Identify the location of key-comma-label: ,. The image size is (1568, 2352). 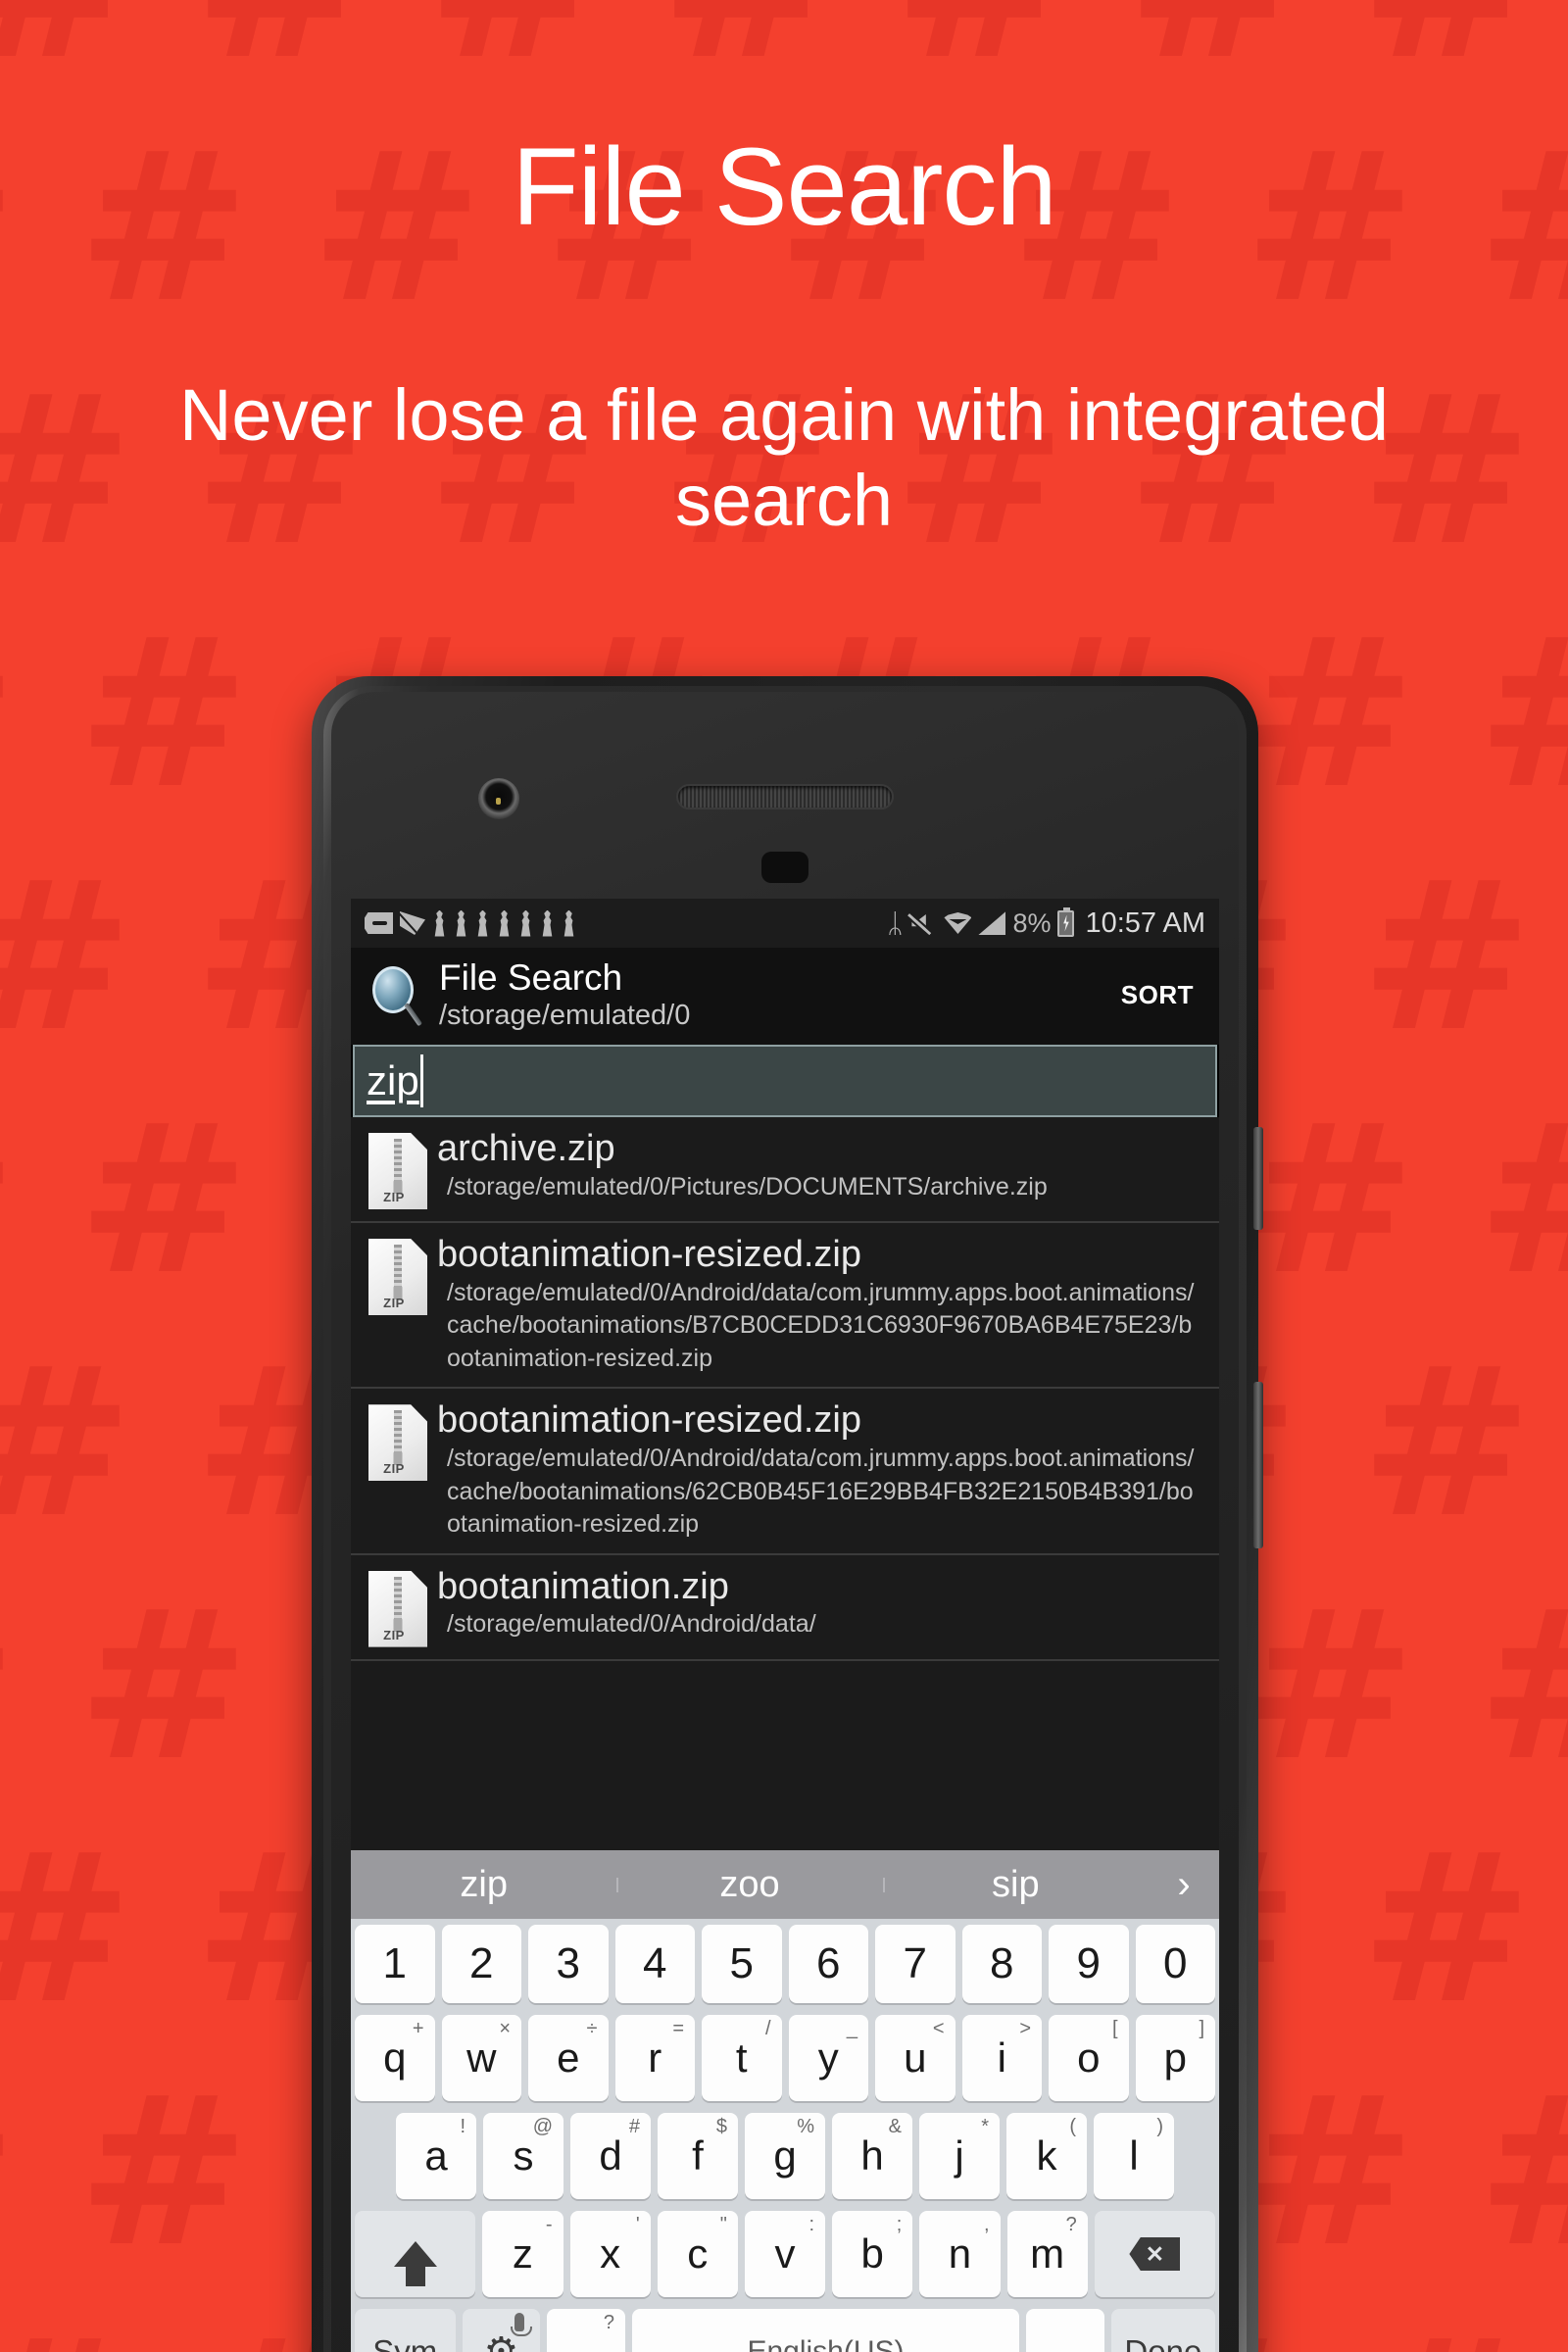
(586, 2340).